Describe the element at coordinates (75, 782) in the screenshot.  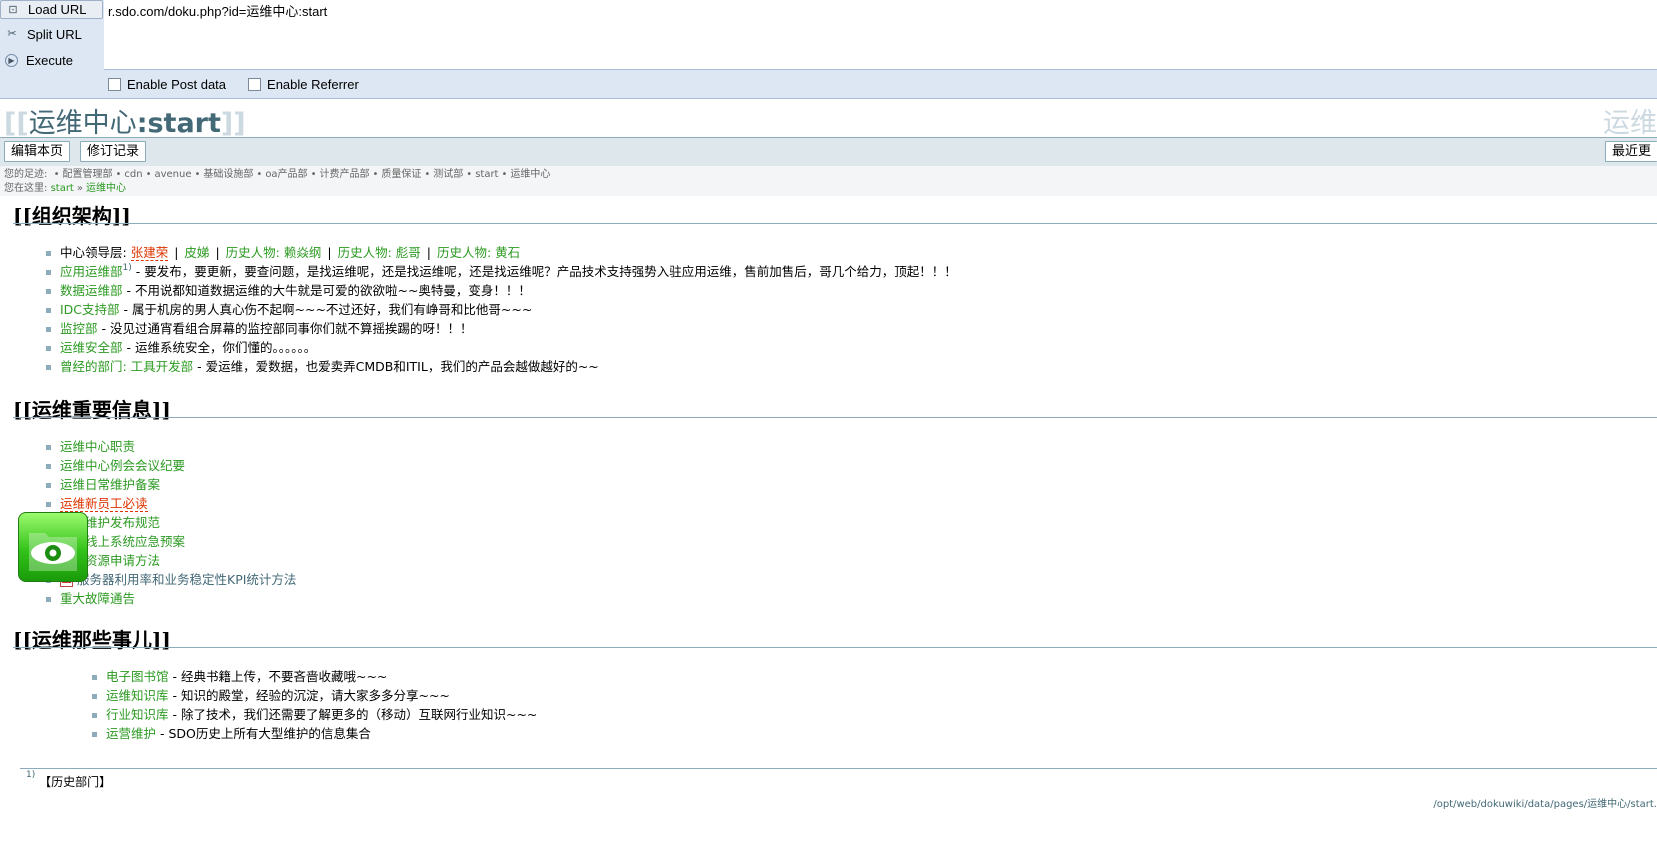
I see `footnote-text: 【历史部门】` at that location.